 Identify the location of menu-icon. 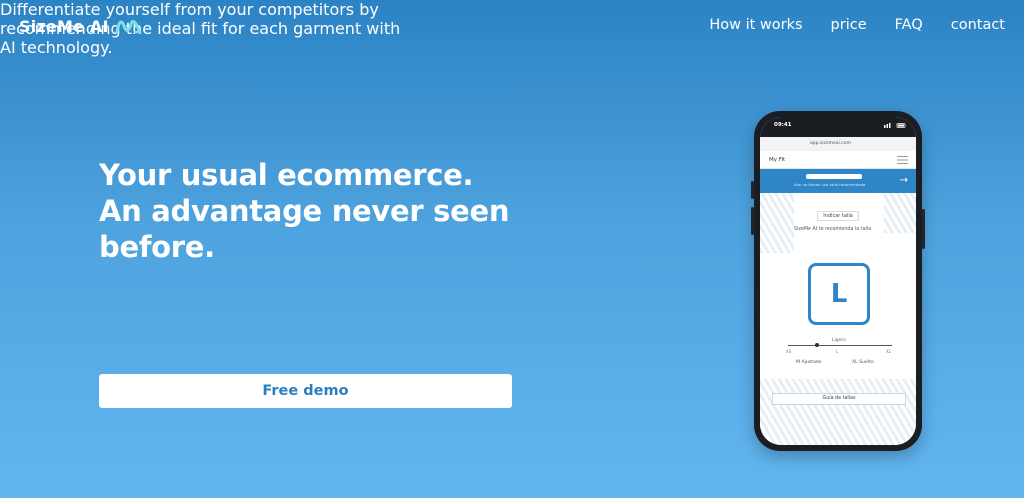
(902, 160).